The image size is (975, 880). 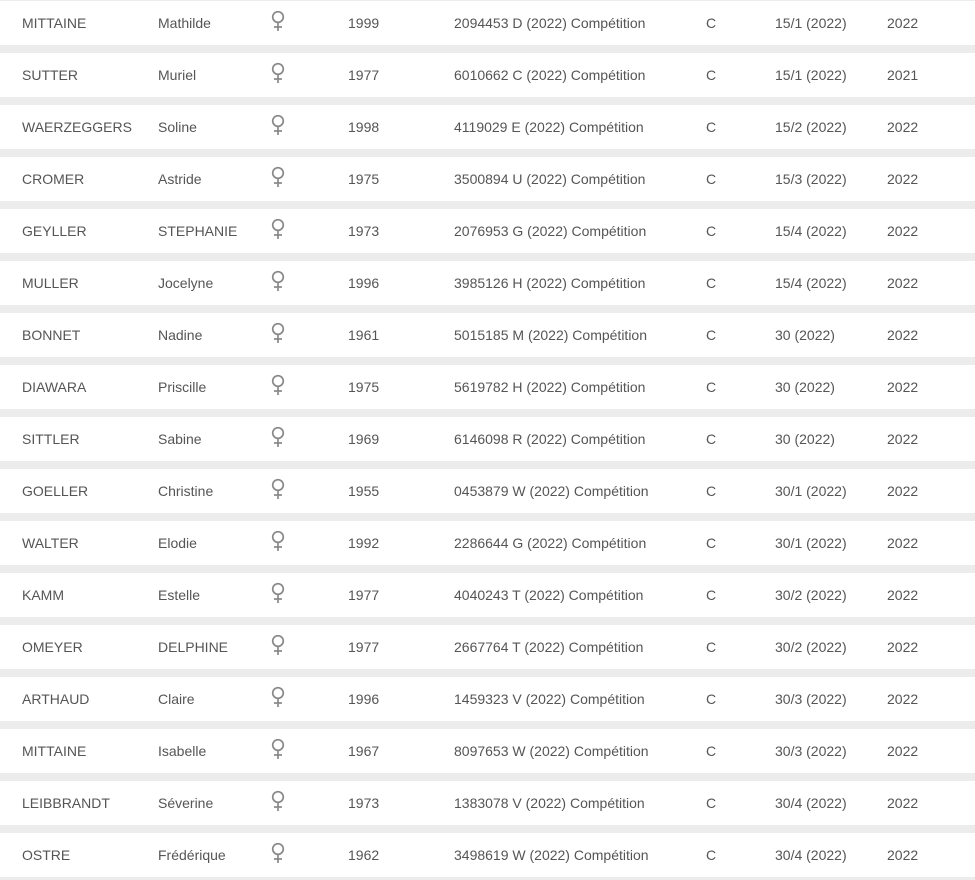 What do you see at coordinates (549, 647) in the screenshot?
I see `license-cell: 2667764 T (2022) Compétition` at bounding box center [549, 647].